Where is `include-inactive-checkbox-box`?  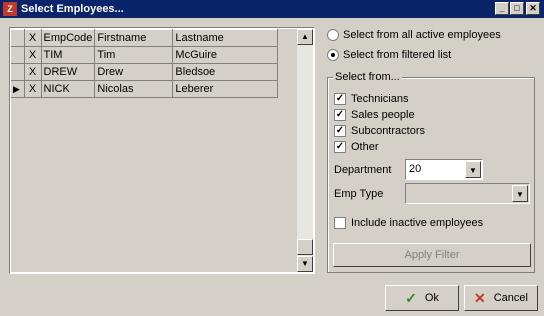
include-inactive-checkbox-box is located at coordinates (340, 223).